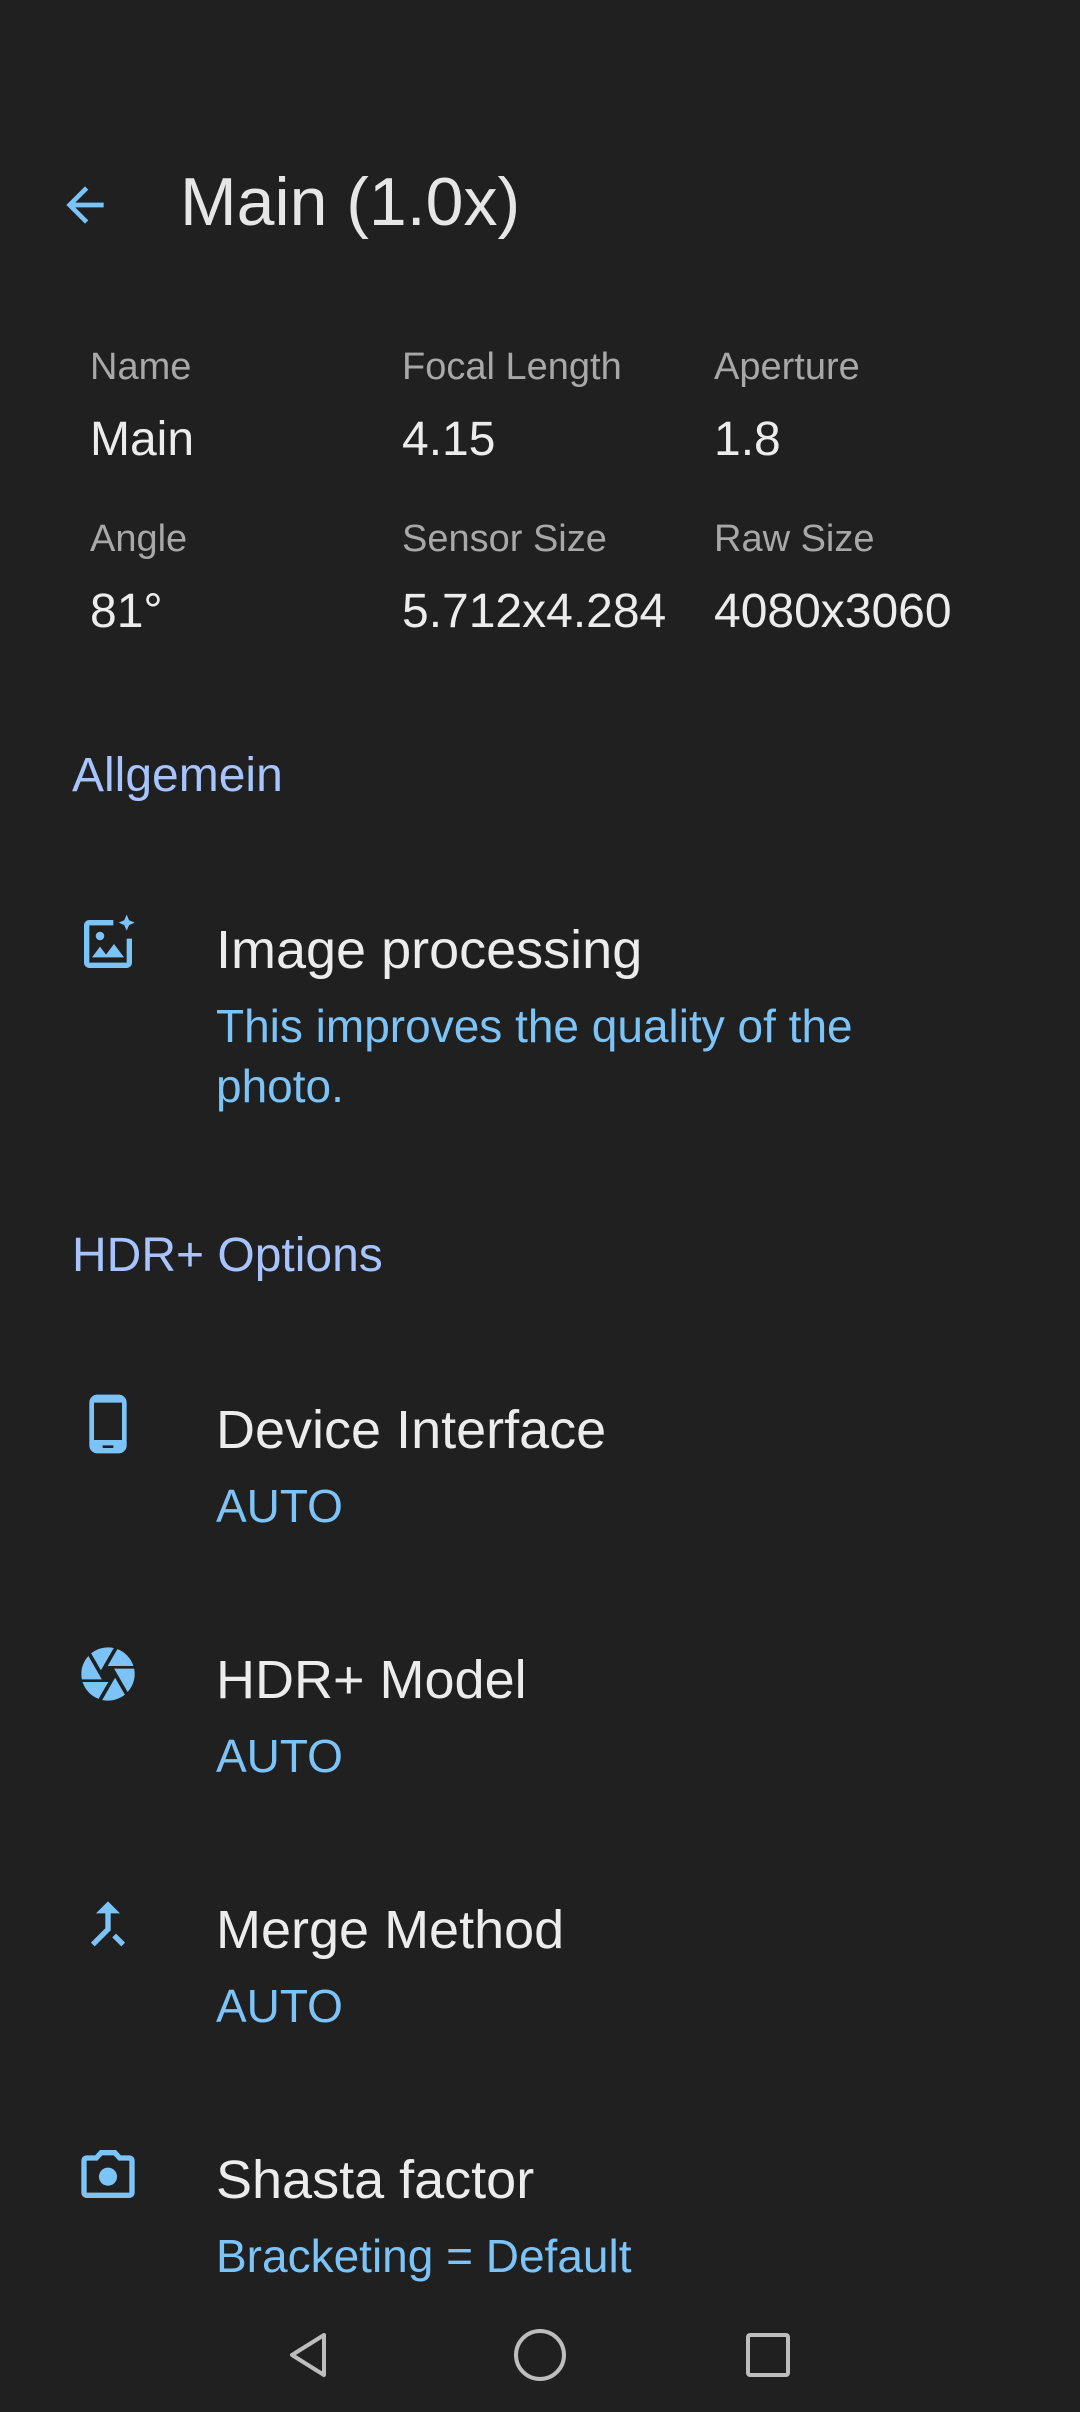  I want to click on spec-label: Raw Size, so click(794, 539).